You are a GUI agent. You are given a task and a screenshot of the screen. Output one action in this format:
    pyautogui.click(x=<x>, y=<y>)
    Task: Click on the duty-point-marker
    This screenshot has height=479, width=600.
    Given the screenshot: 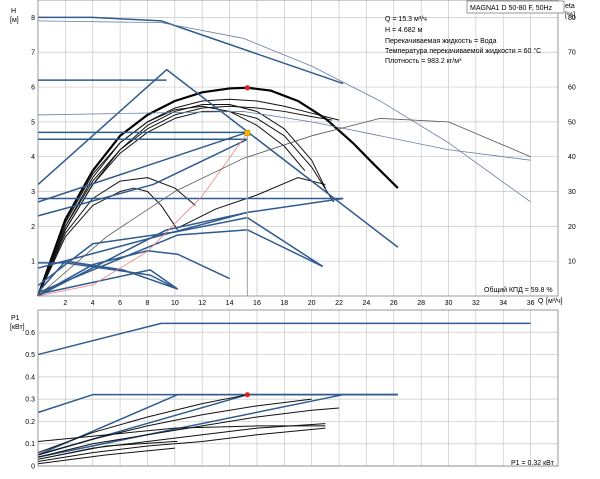 What is the action you would take?
    pyautogui.click(x=247, y=133)
    